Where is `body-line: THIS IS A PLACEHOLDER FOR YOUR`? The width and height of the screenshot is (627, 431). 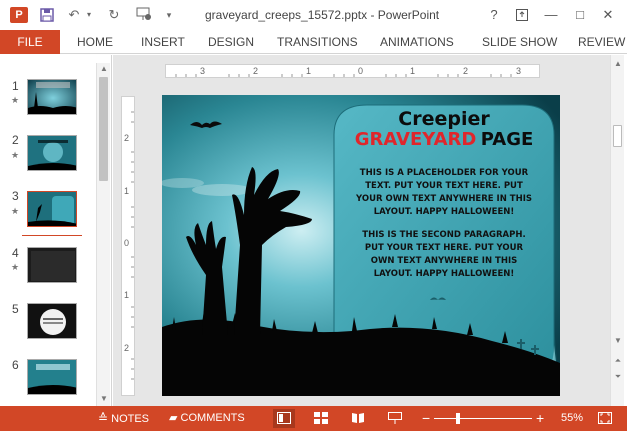 body-line: THIS IS A PLACEHOLDER FOR YOUR is located at coordinates (444, 173).